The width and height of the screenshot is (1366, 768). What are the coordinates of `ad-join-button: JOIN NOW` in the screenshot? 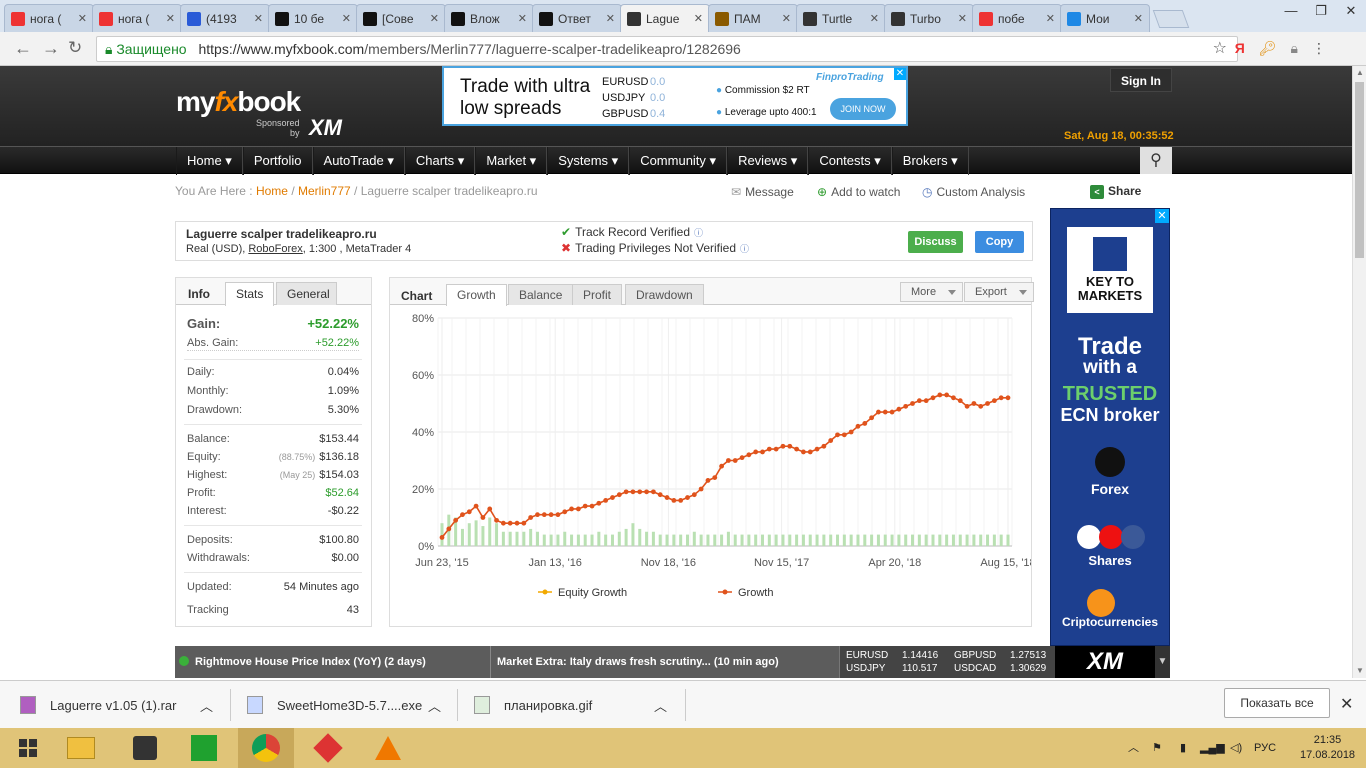 It's located at (863, 109).